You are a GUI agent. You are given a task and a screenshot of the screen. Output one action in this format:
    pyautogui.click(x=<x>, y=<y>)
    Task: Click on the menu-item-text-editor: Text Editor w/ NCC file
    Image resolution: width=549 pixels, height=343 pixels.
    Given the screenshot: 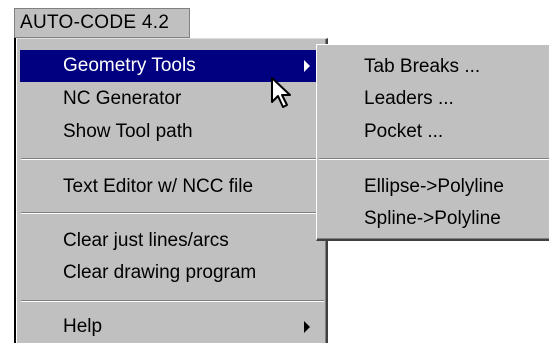 What is the action you would take?
    pyautogui.click(x=172, y=187)
    